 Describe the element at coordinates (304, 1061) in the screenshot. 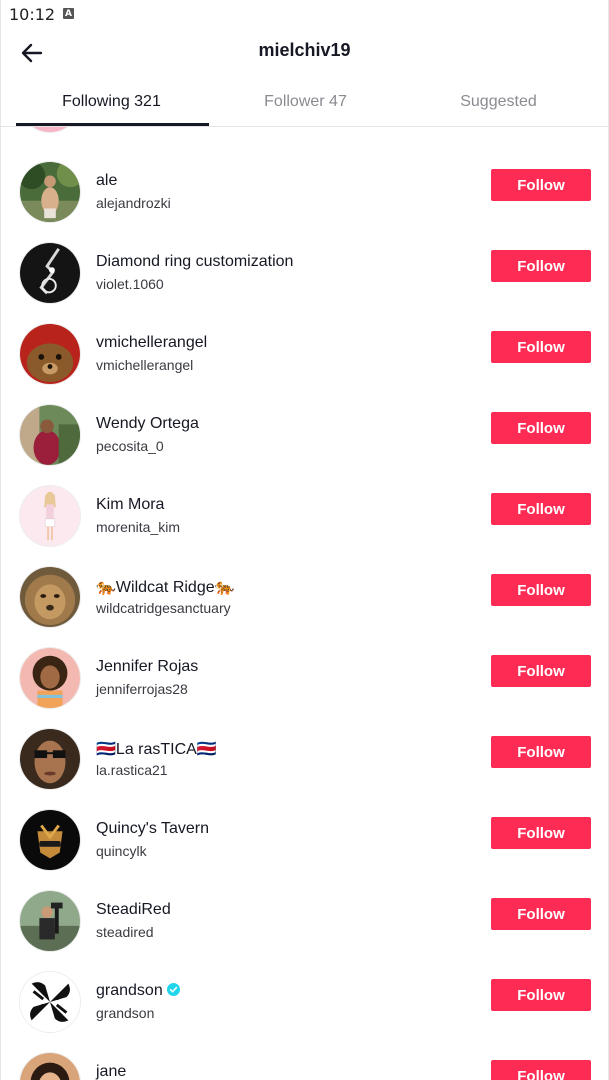

I see `list-item: jane Follow` at that location.